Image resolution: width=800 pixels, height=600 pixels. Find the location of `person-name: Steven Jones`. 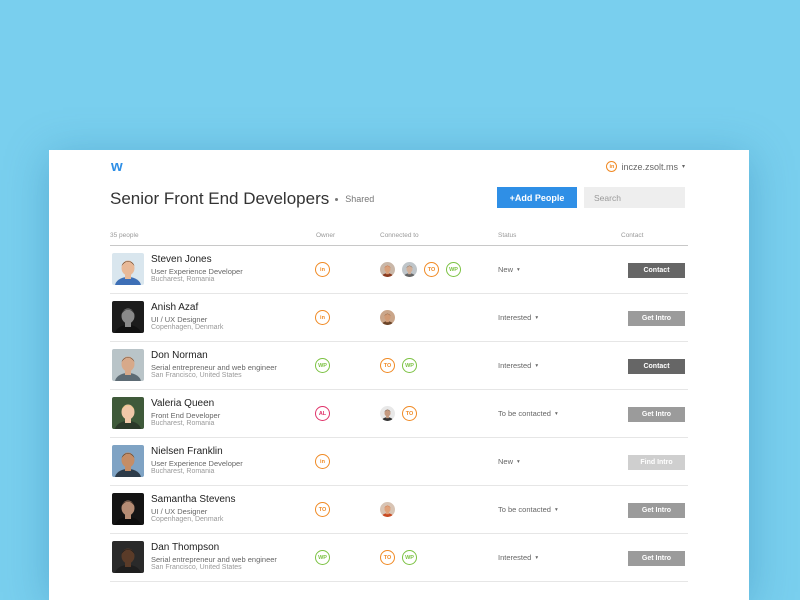

person-name: Steven Jones is located at coordinates (181, 259).